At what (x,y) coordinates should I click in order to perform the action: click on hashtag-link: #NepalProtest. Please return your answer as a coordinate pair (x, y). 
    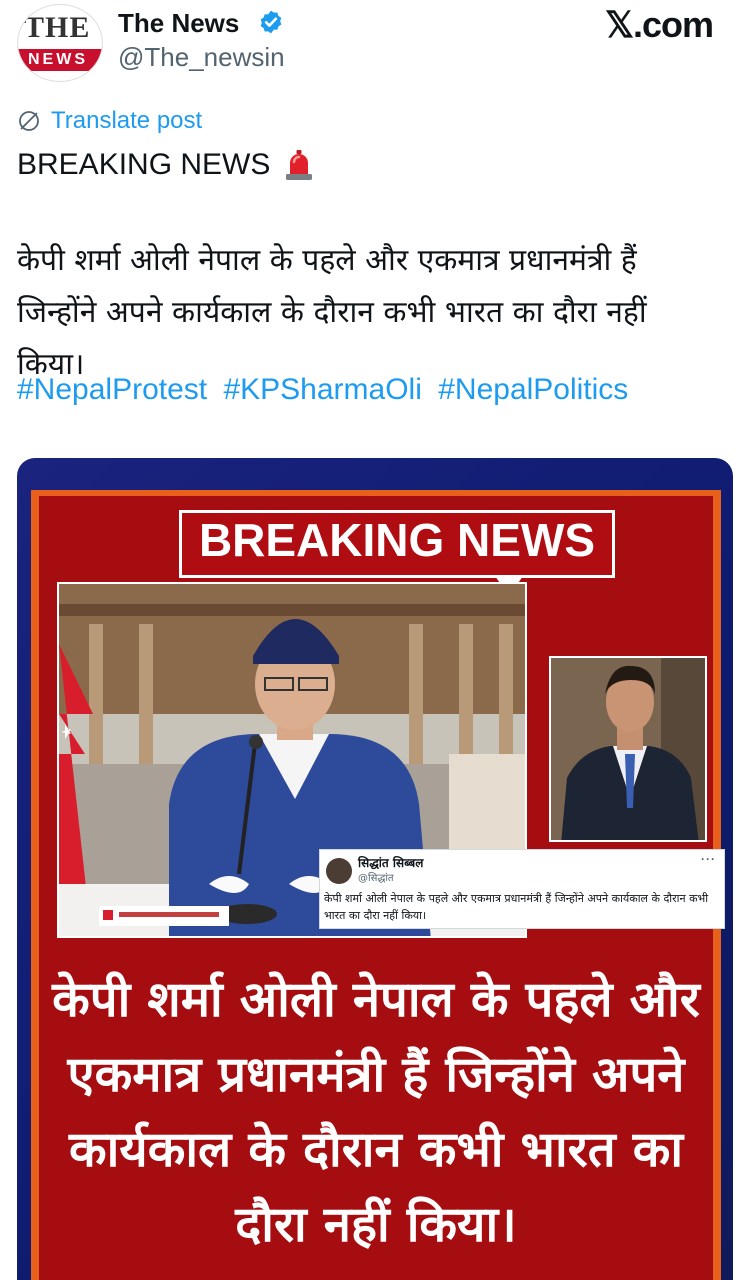
    Looking at the image, I should click on (112, 389).